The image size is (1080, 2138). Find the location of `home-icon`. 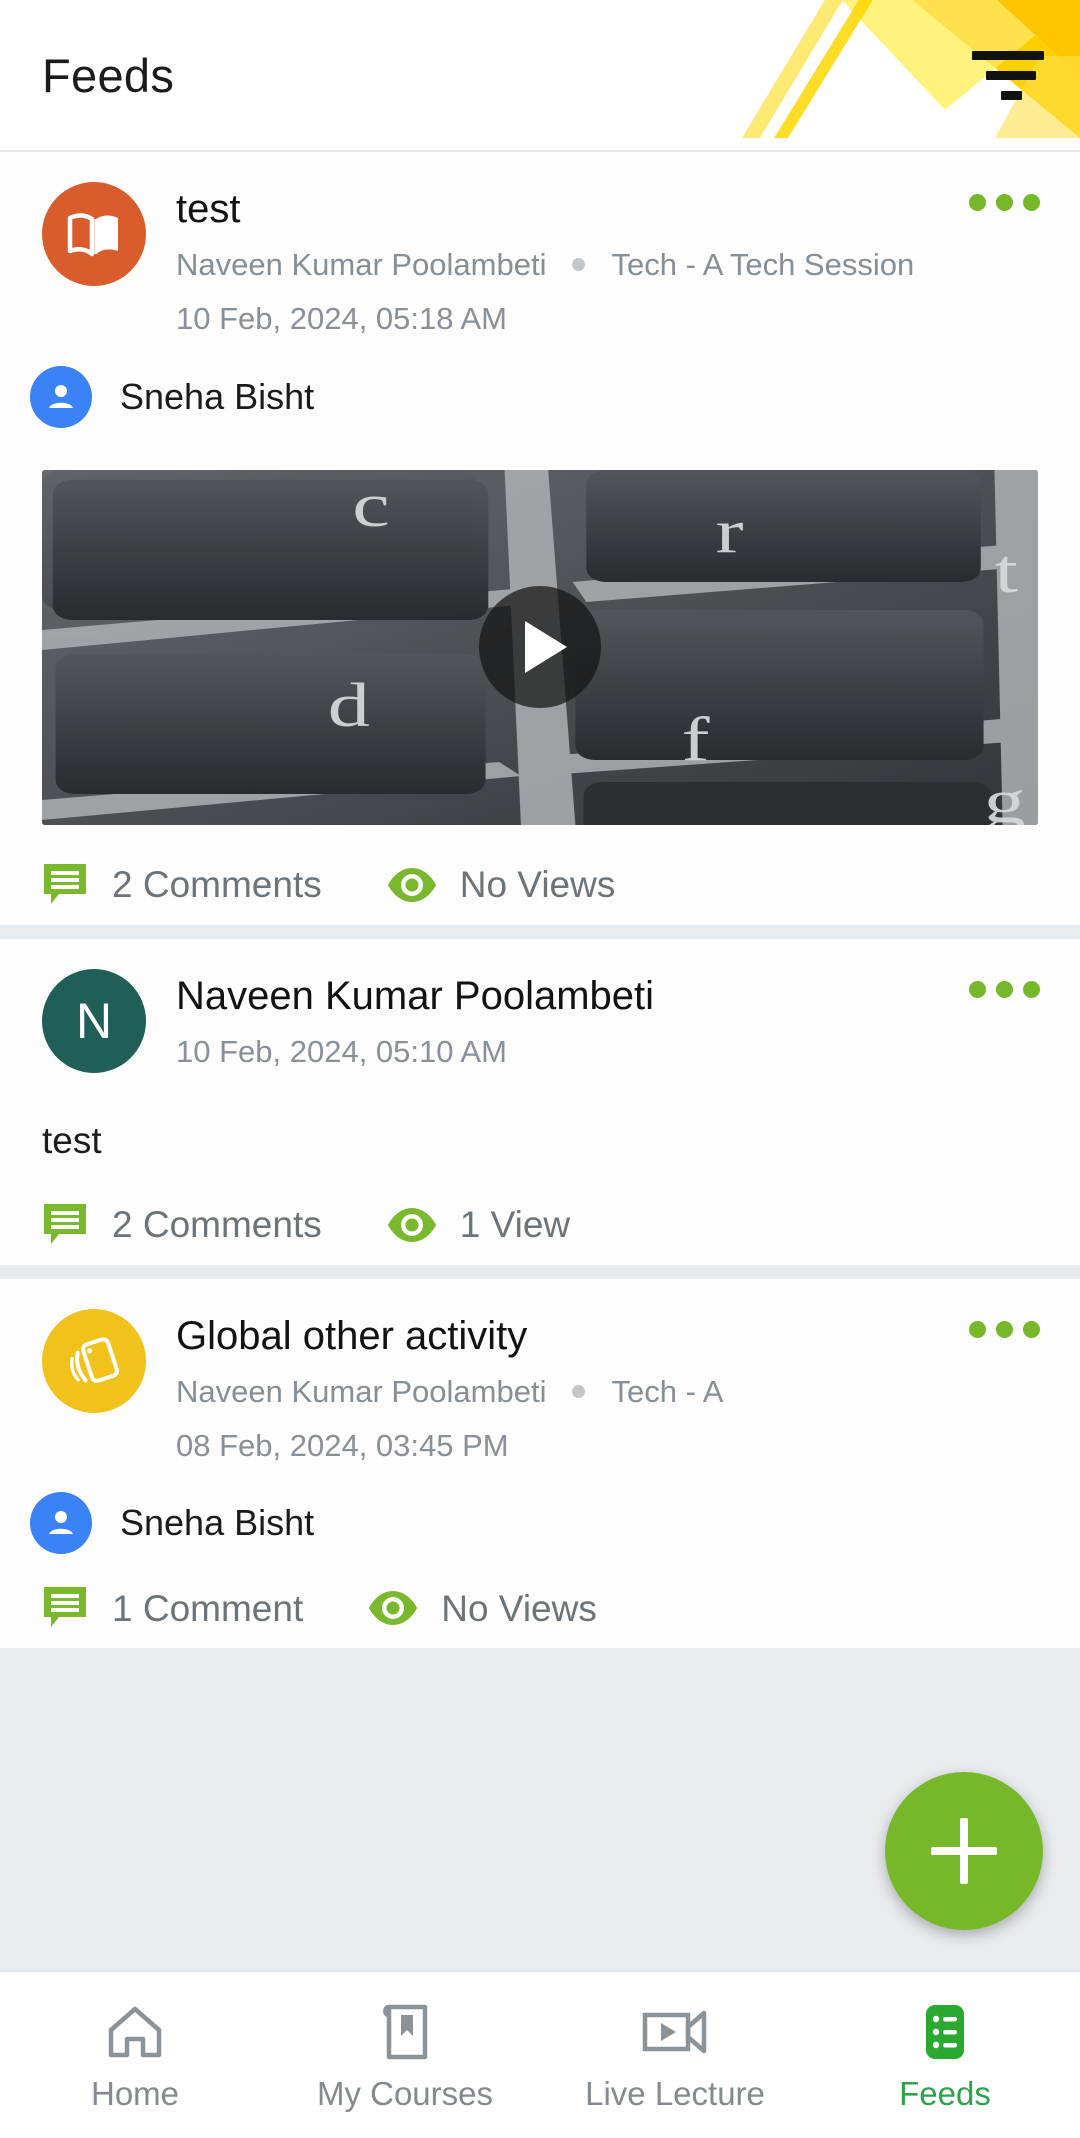

home-icon is located at coordinates (135, 2032).